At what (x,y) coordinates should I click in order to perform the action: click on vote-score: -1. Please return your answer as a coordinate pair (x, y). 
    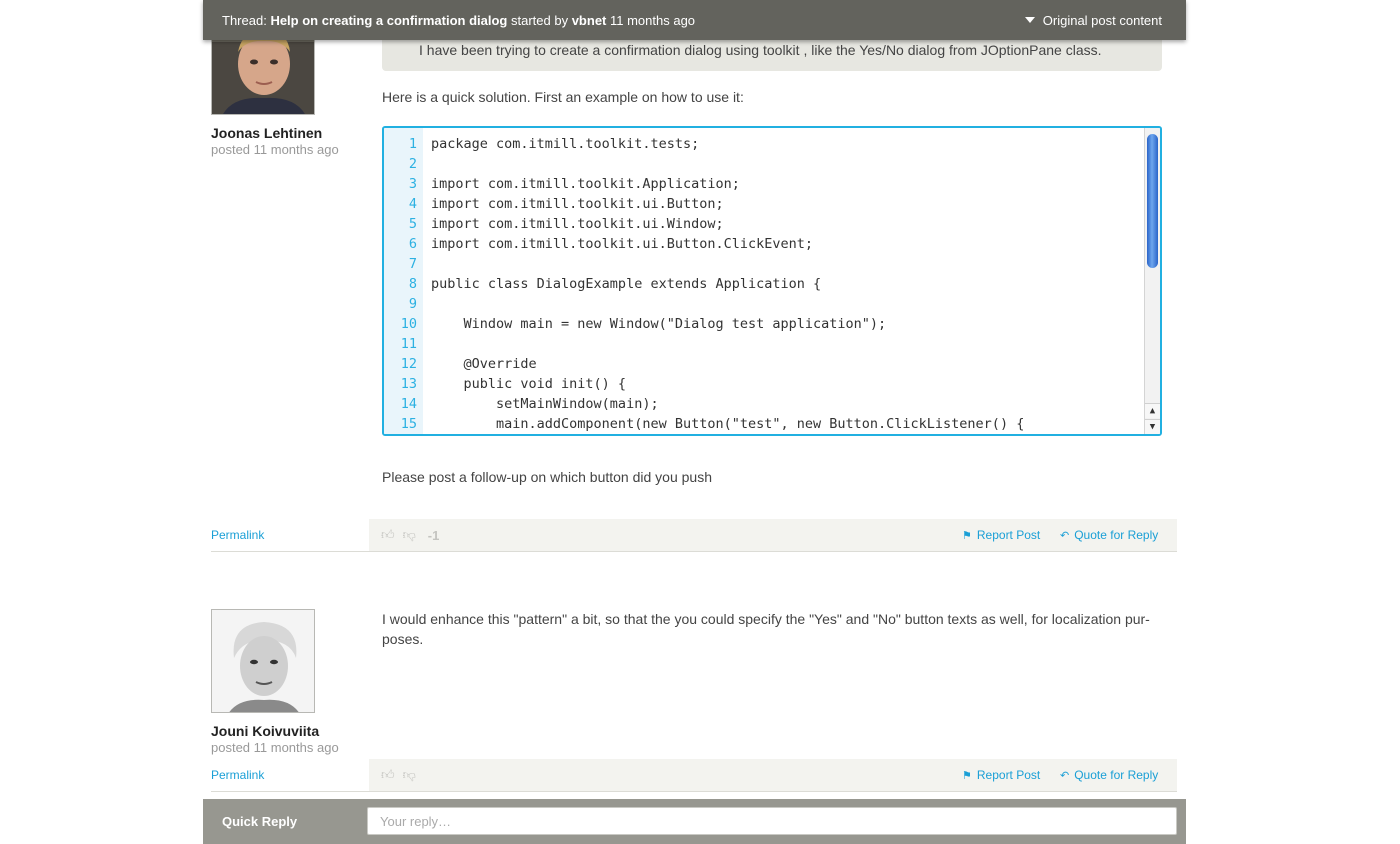
    Looking at the image, I should click on (433, 535).